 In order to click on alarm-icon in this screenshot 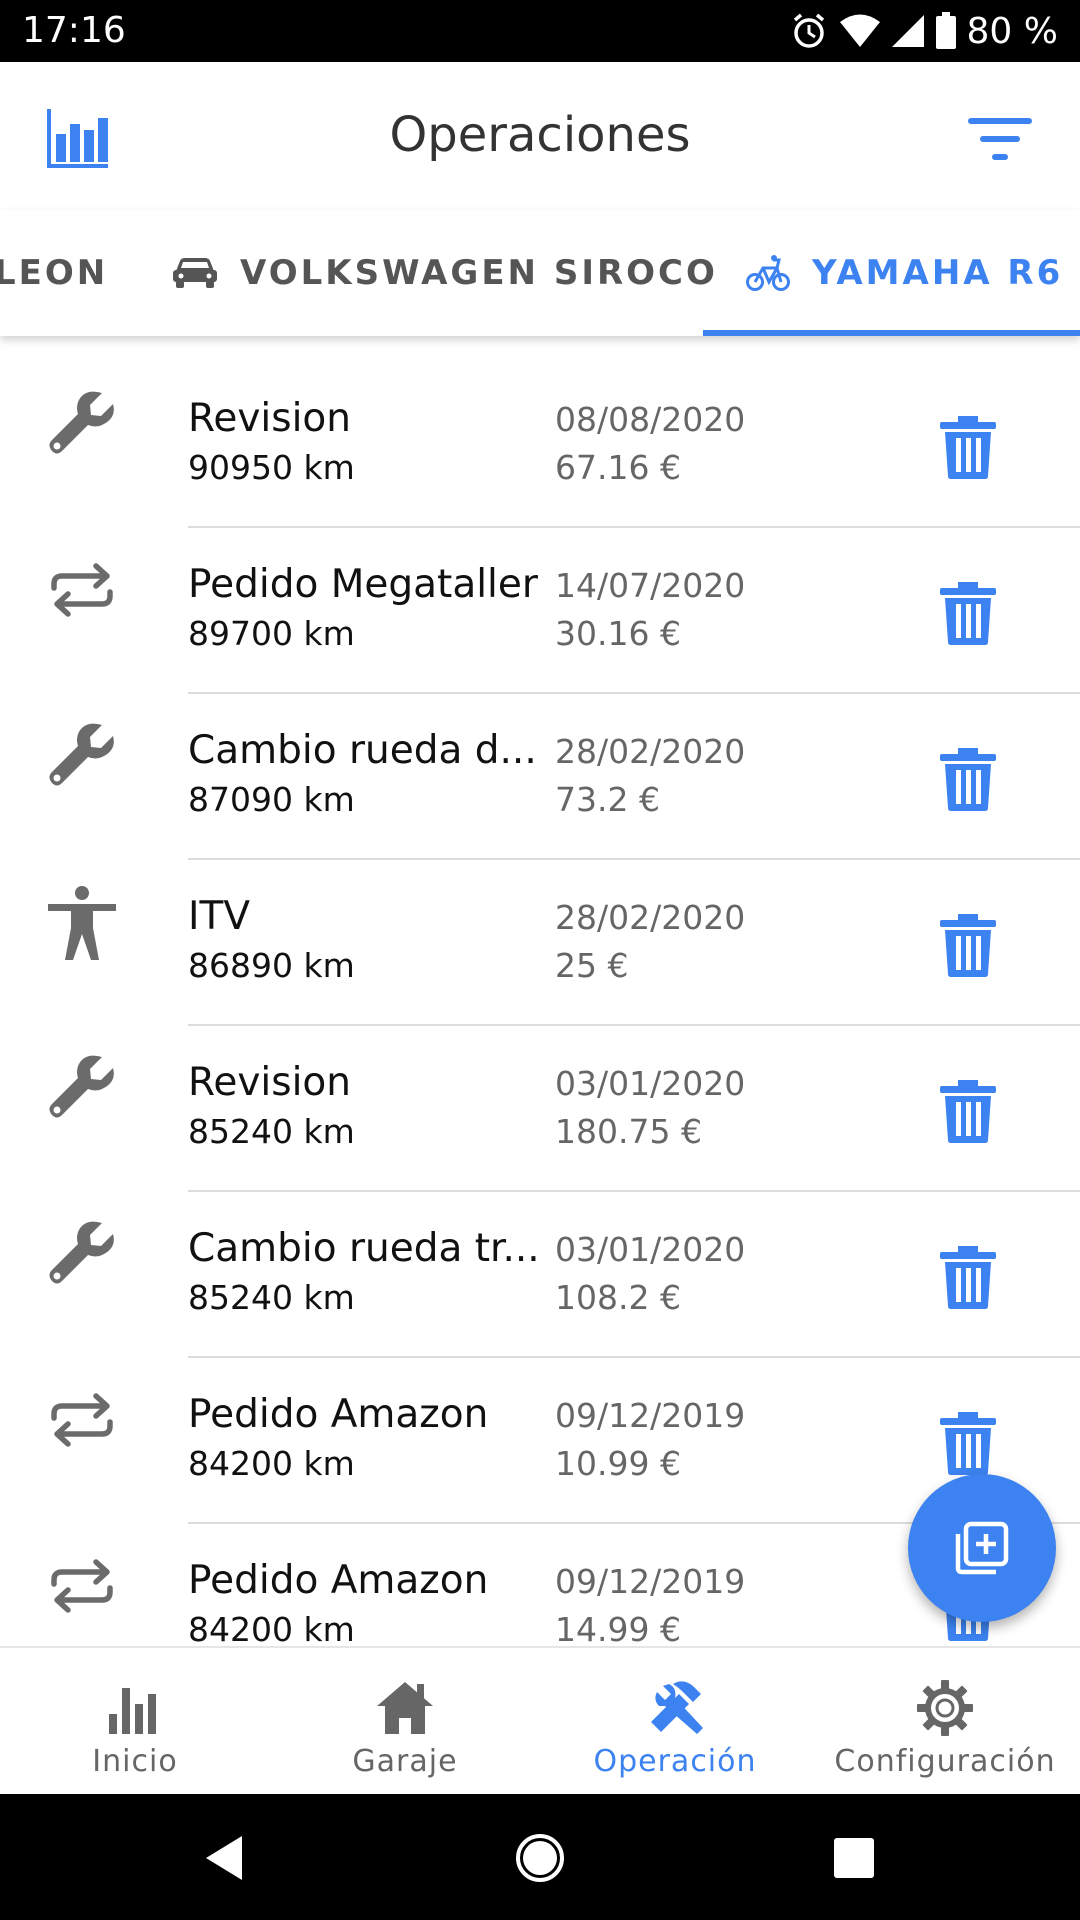, I will do `click(808, 30)`.